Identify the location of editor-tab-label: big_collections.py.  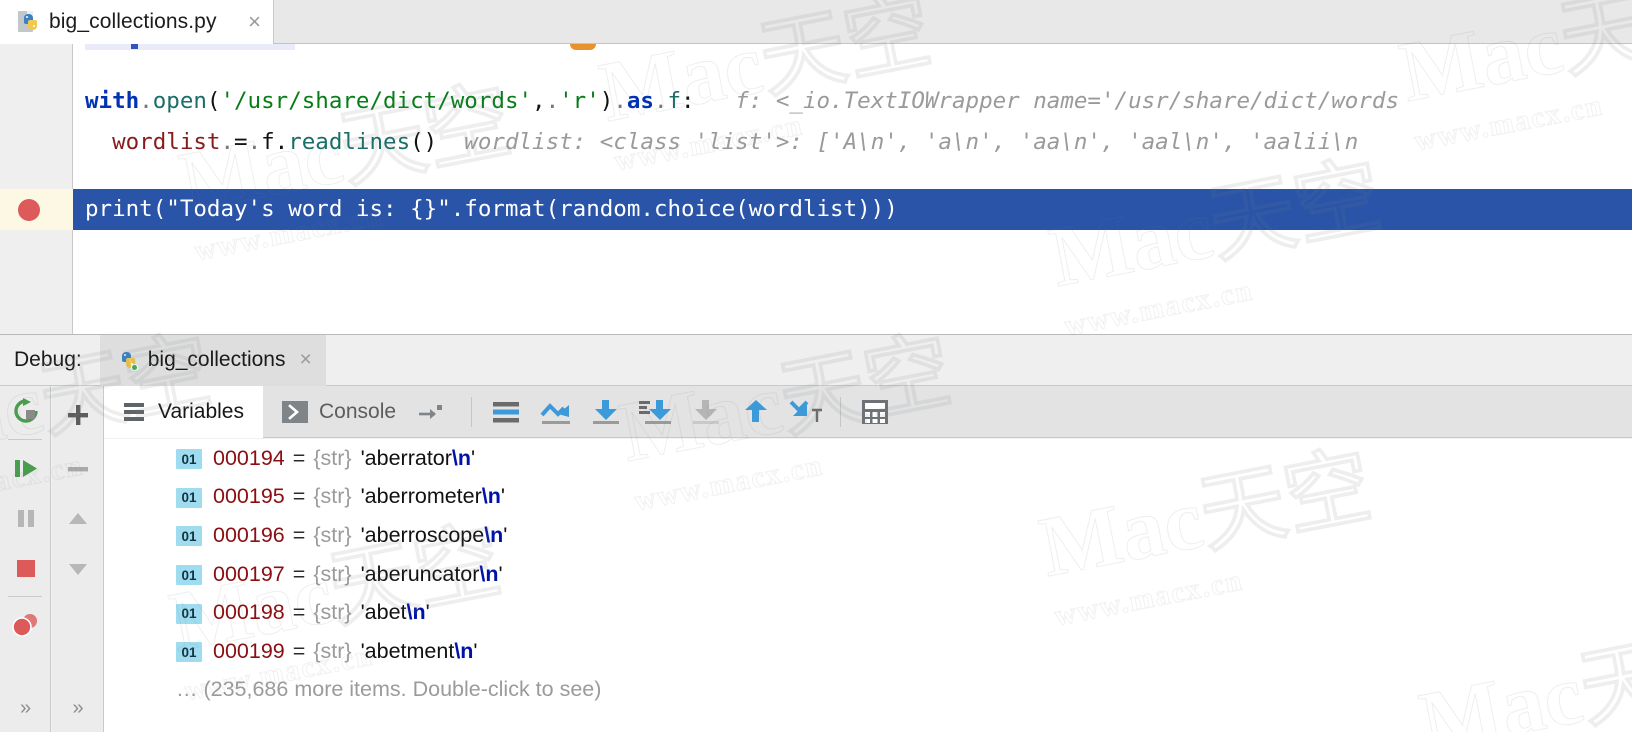
(133, 21).